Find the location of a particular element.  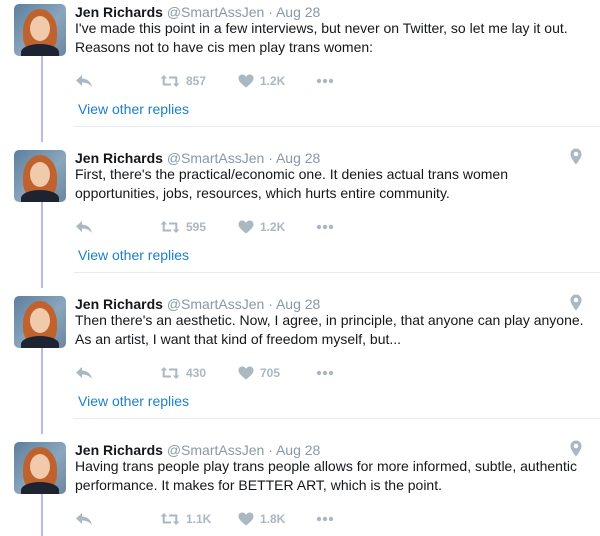

like-button: 1.8K is located at coordinates (261, 519).